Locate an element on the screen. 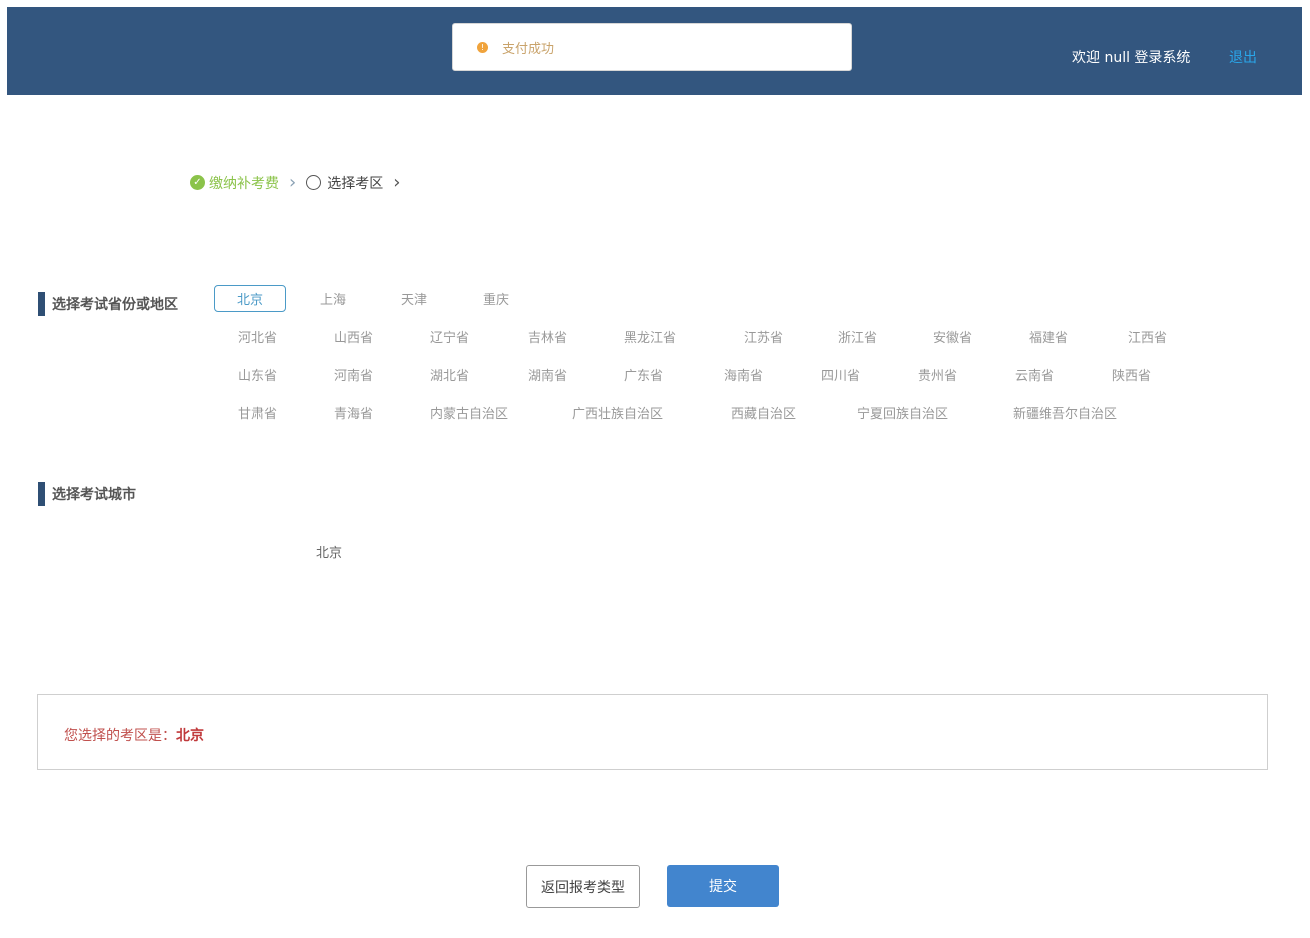 This screenshot has width=1310, height=938. province-option: 云南省 is located at coordinates (1034, 374).